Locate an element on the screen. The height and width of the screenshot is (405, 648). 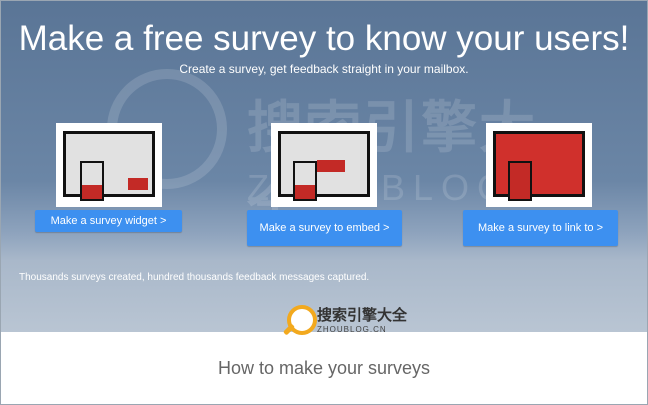
hero-title: Make a free survey to know your users! is located at coordinates (324, 38).